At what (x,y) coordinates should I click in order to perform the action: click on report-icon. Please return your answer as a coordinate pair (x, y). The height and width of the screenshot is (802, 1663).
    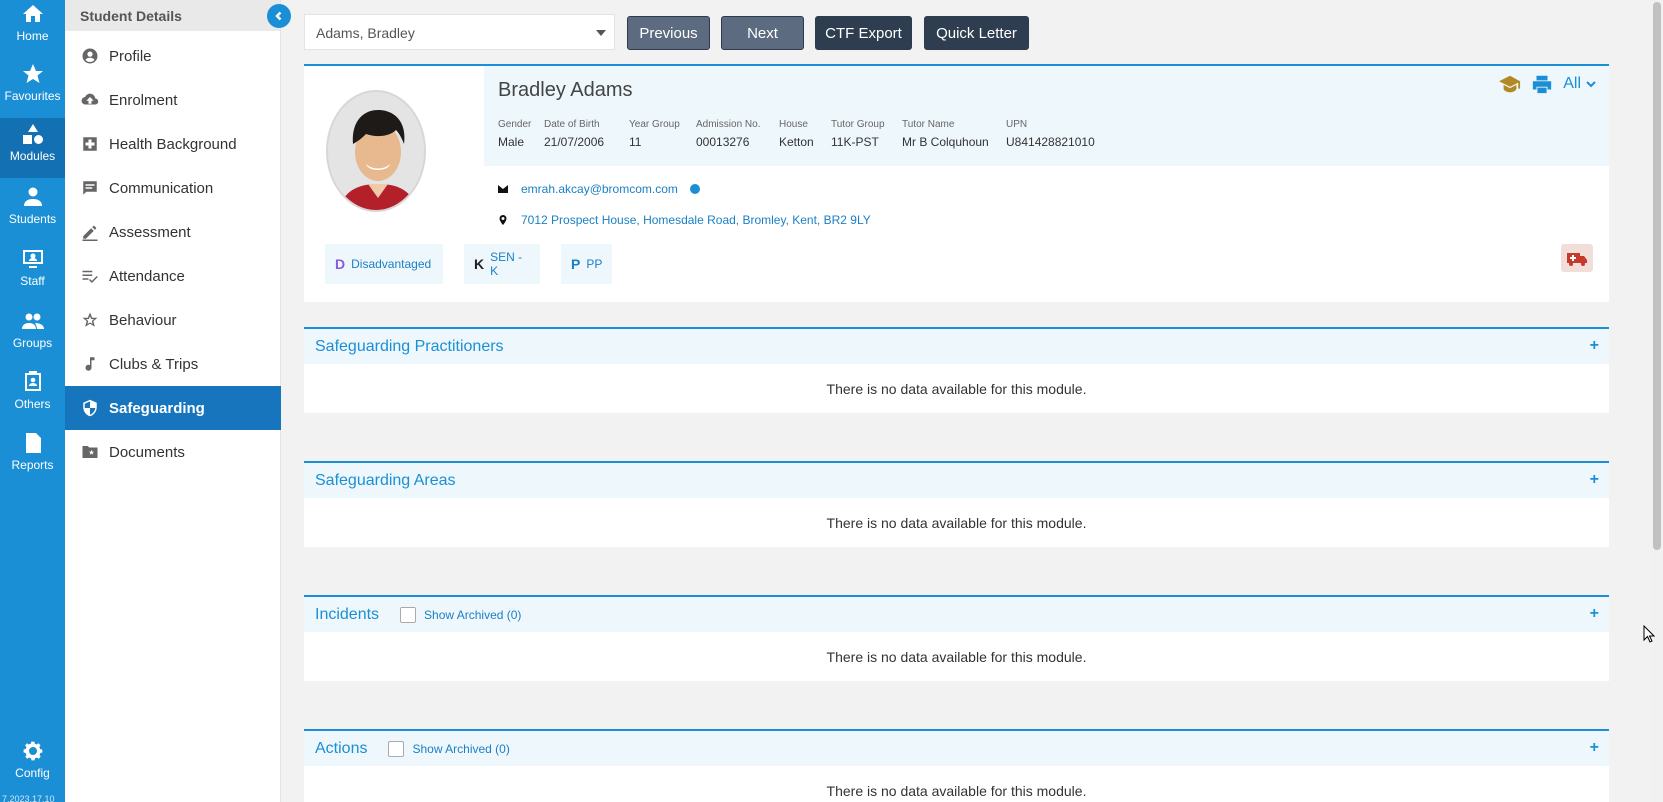
    Looking at the image, I should click on (33, 443).